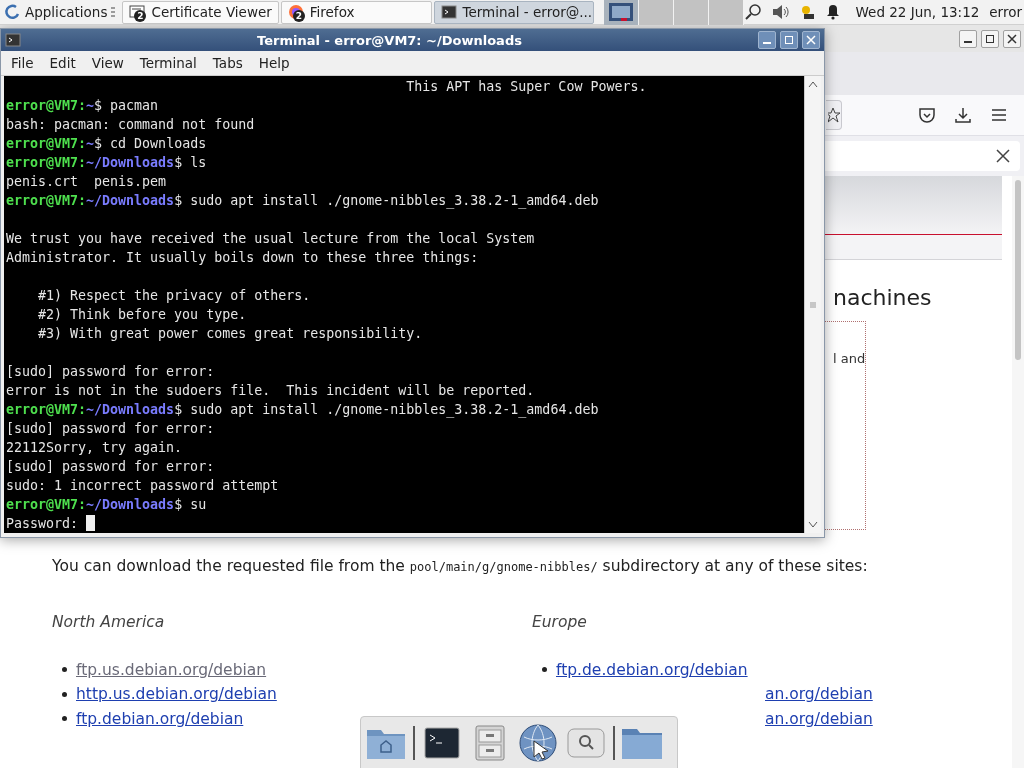 This screenshot has width=1024, height=768. Describe the element at coordinates (142, 315) in the screenshot. I see `terminal-line: #2) Think before you type.` at that location.